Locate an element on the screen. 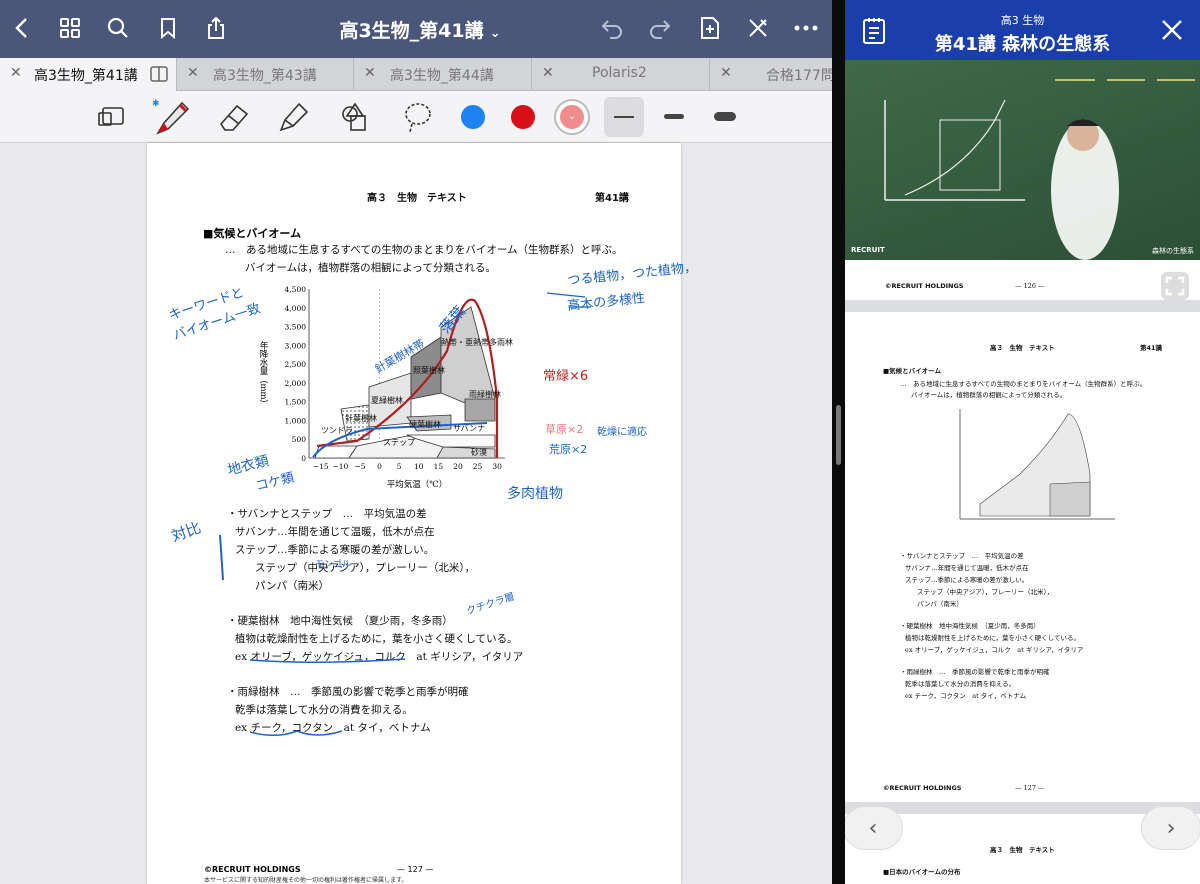 Image resolution: width=1200 pixels, height=884 pixels. pen-tool-icon: ✱ is located at coordinates (172, 117).